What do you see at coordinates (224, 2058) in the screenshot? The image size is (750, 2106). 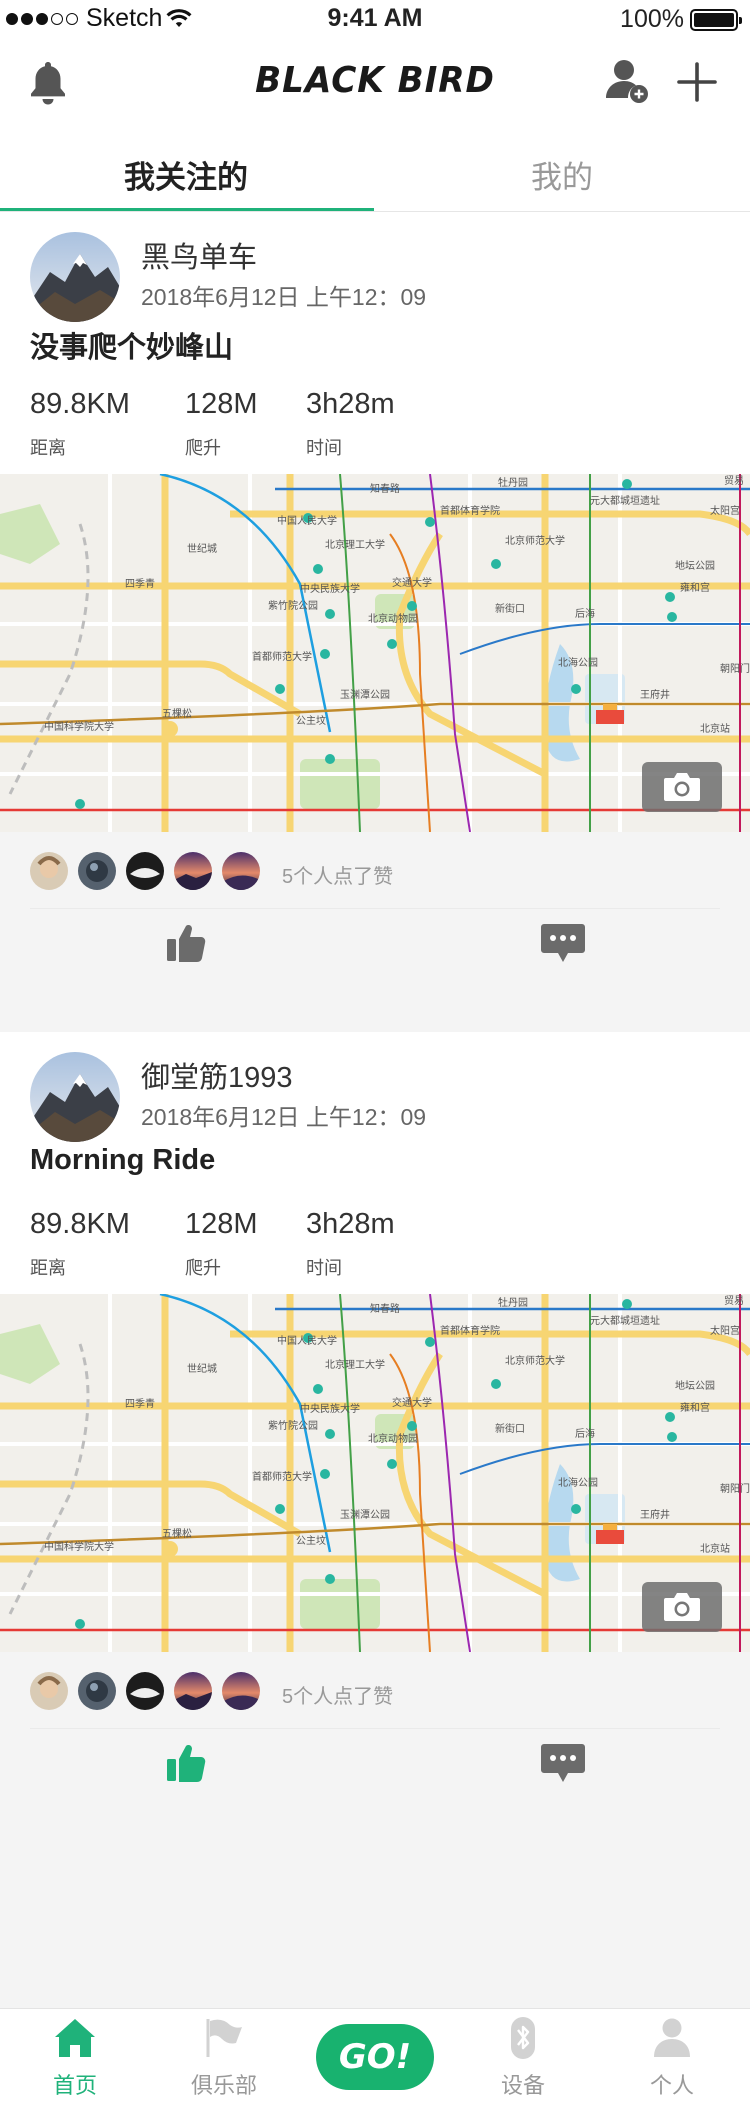 I see `nav-club: 俱乐部` at bounding box center [224, 2058].